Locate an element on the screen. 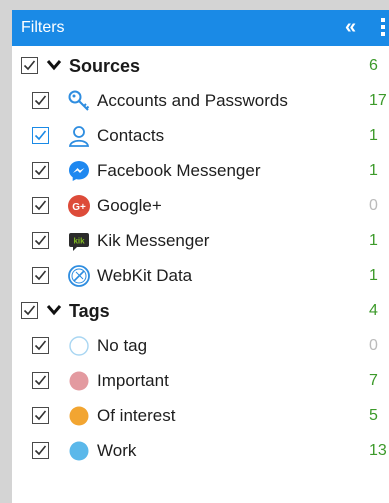 This screenshot has height=503, width=389. tag-label: Of interest is located at coordinates (136, 415).